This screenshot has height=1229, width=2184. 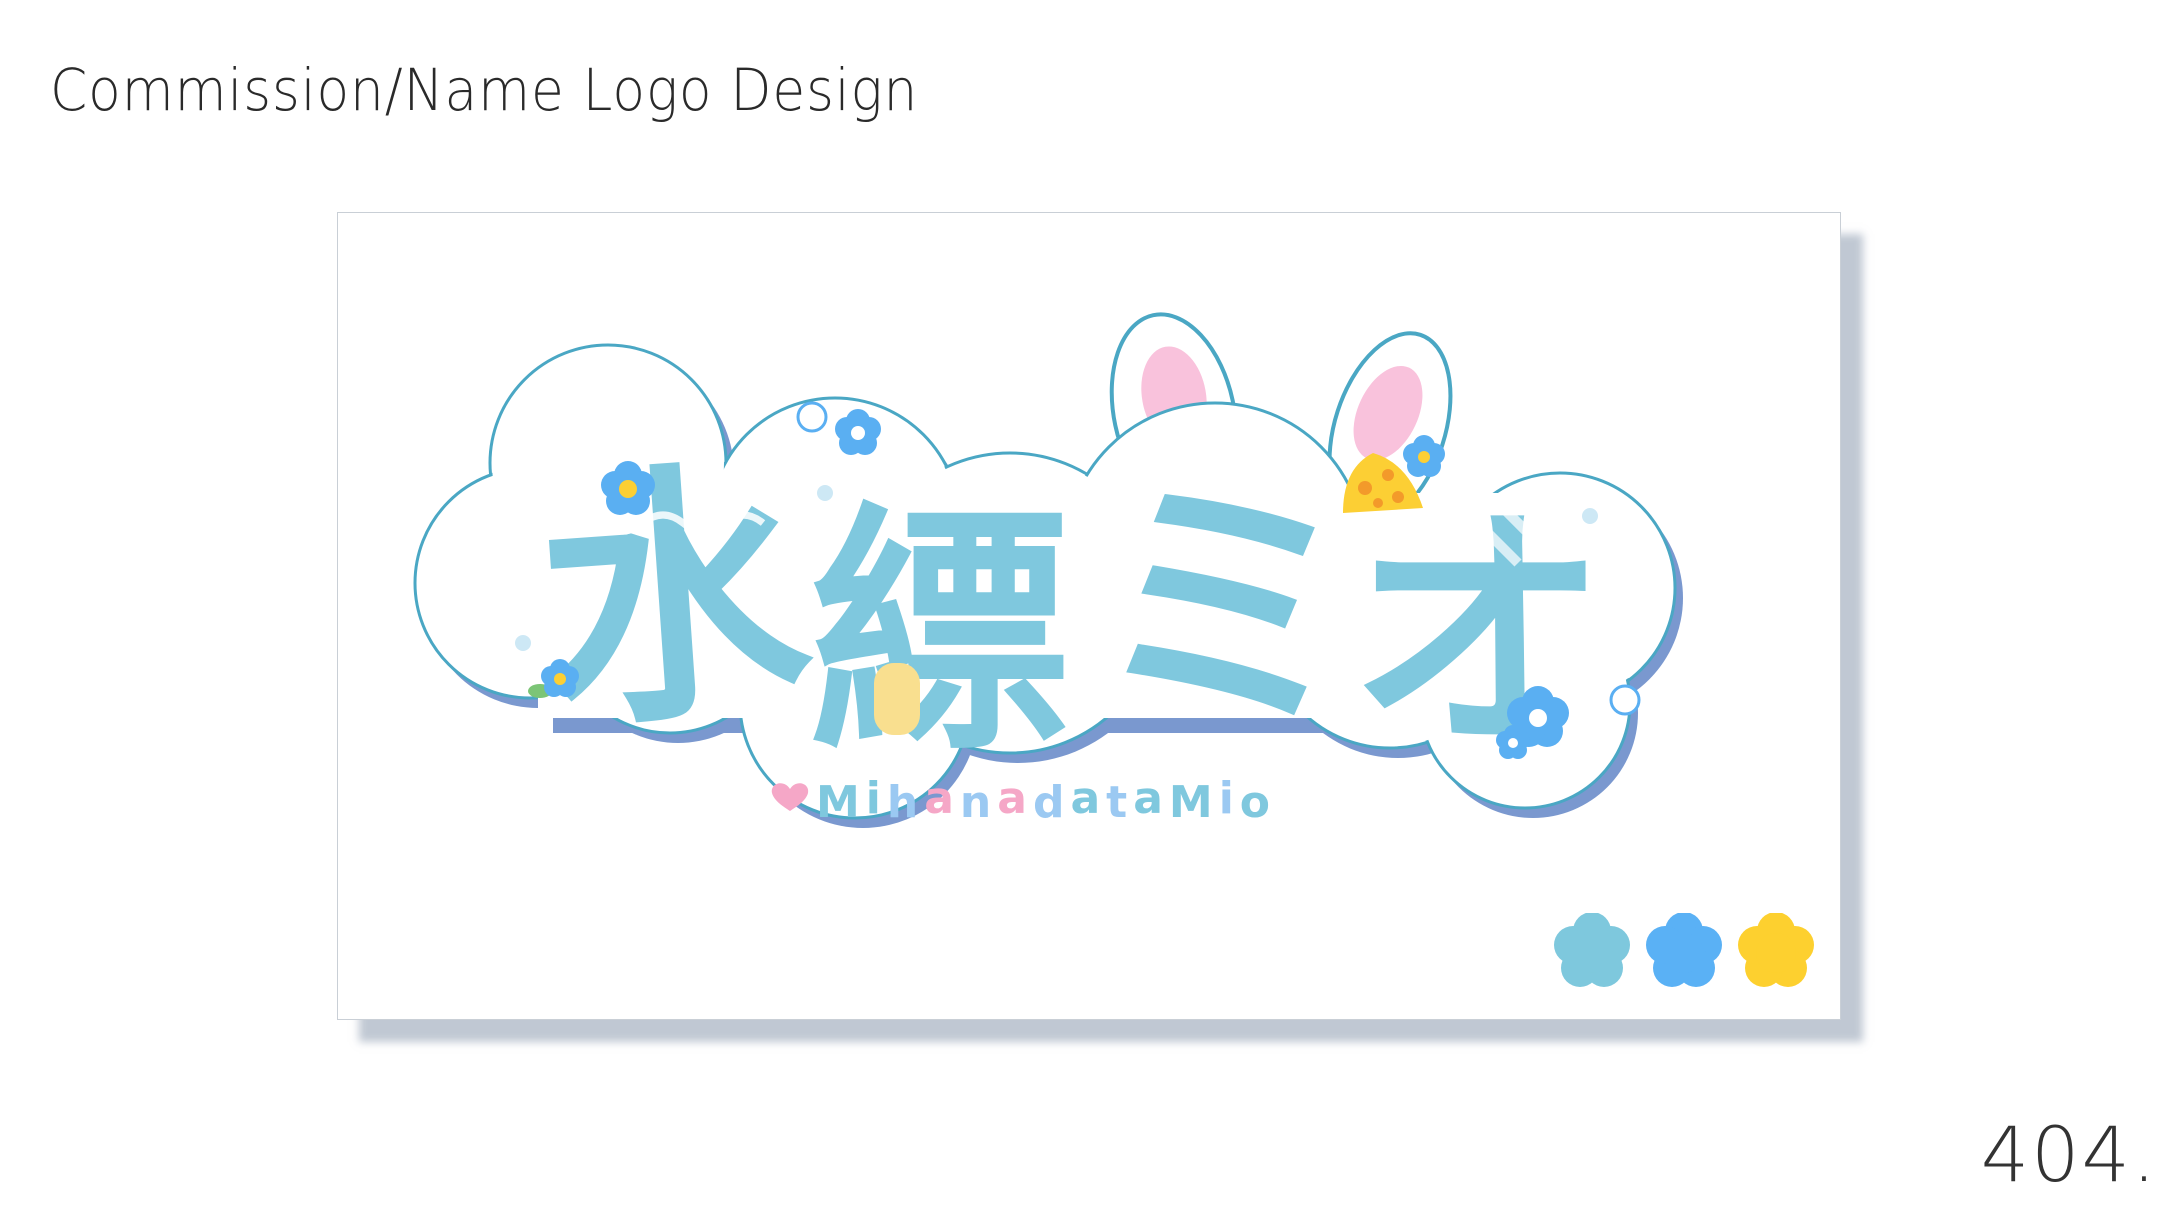 I want to click on page-number: 404., so click(x=2069, y=1154).